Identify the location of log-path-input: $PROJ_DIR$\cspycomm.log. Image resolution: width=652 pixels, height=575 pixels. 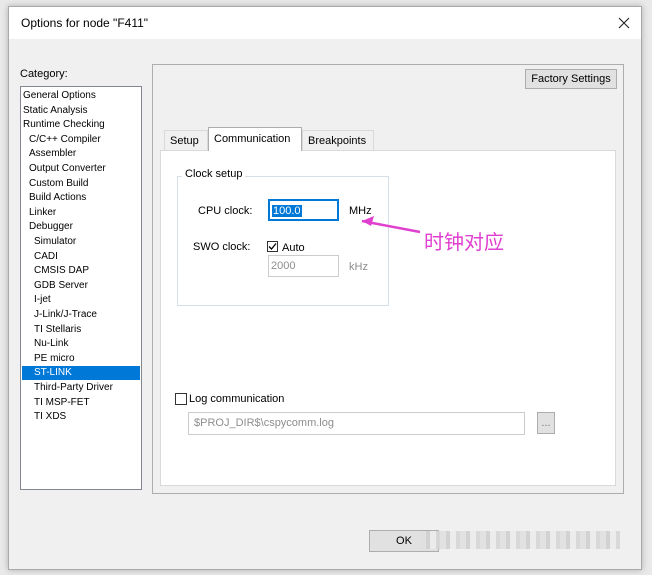
(356, 423).